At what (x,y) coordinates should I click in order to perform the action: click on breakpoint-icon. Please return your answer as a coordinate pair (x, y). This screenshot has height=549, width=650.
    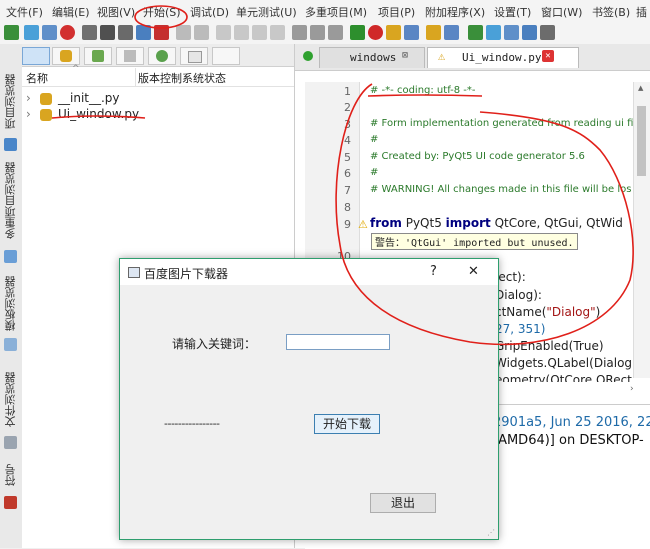
    Looking at the image, I should click on (547, 32).